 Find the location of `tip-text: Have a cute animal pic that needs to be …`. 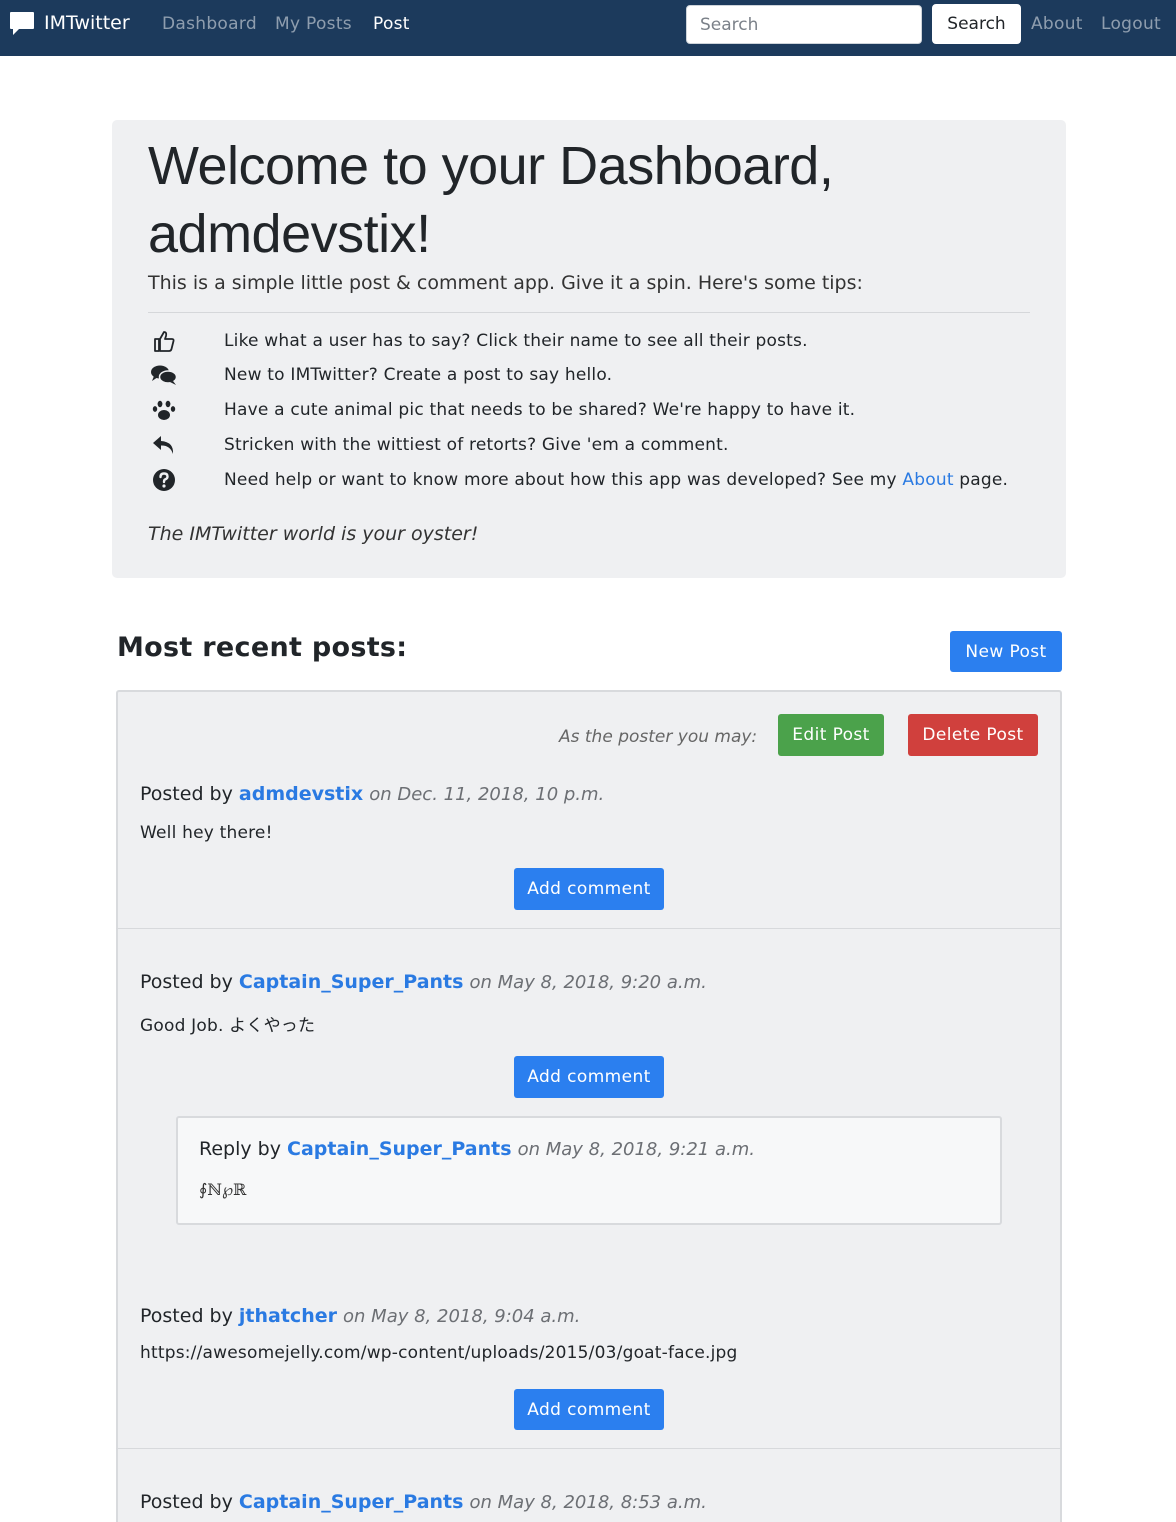

tip-text: Have a cute animal pic that needs to be … is located at coordinates (540, 410).